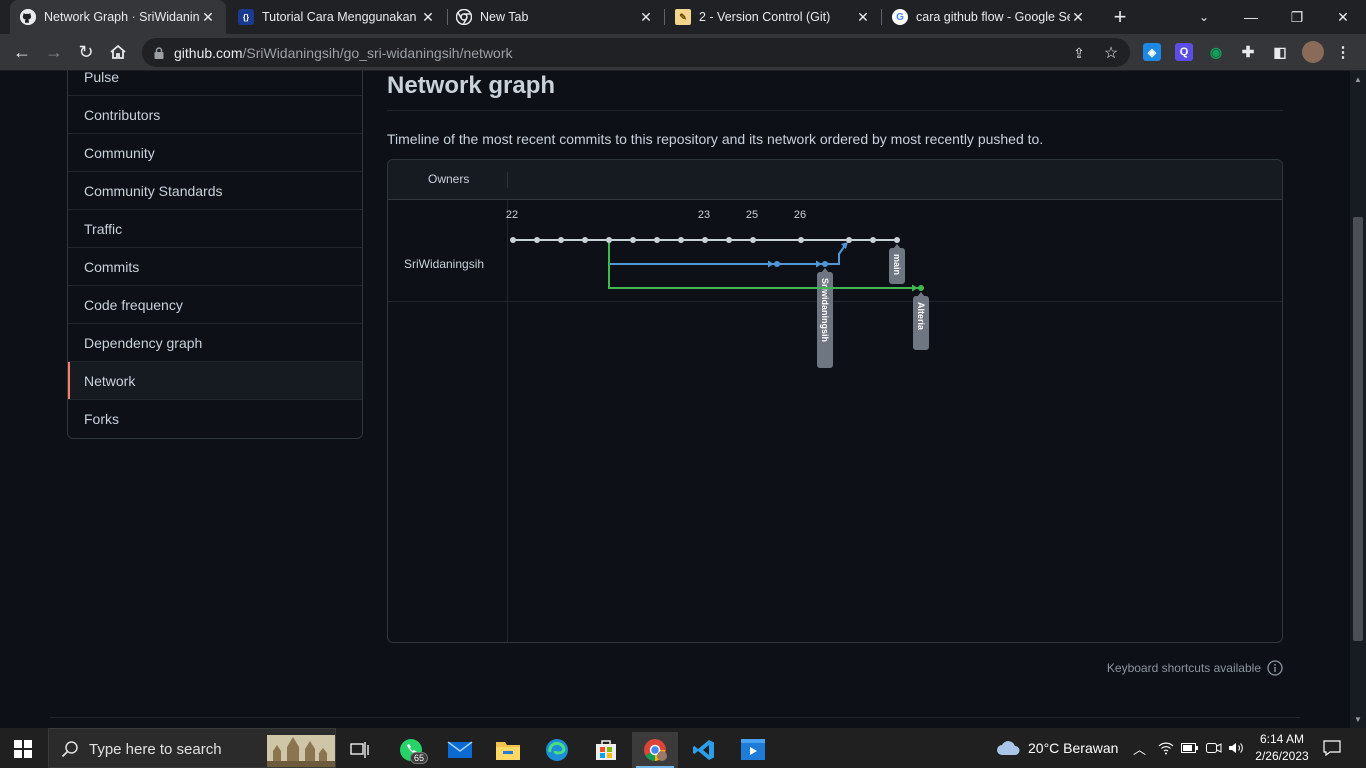 Image resolution: width=1366 pixels, height=768 pixels. I want to click on side-panel-icon: ◧, so click(1280, 52).